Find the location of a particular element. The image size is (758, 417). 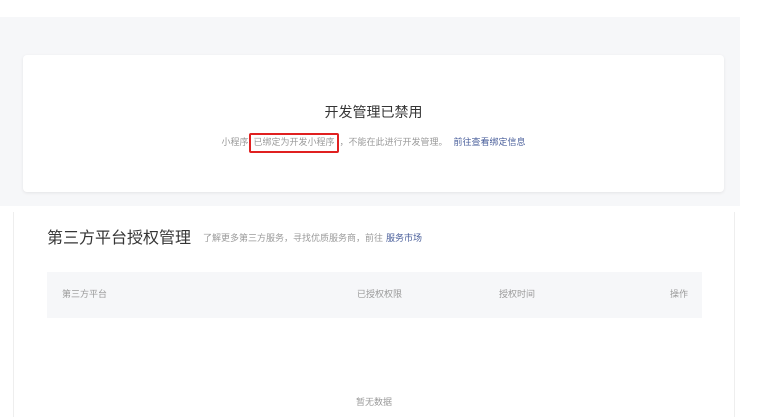

column-header-actions: 操作 is located at coordinates (678, 295).